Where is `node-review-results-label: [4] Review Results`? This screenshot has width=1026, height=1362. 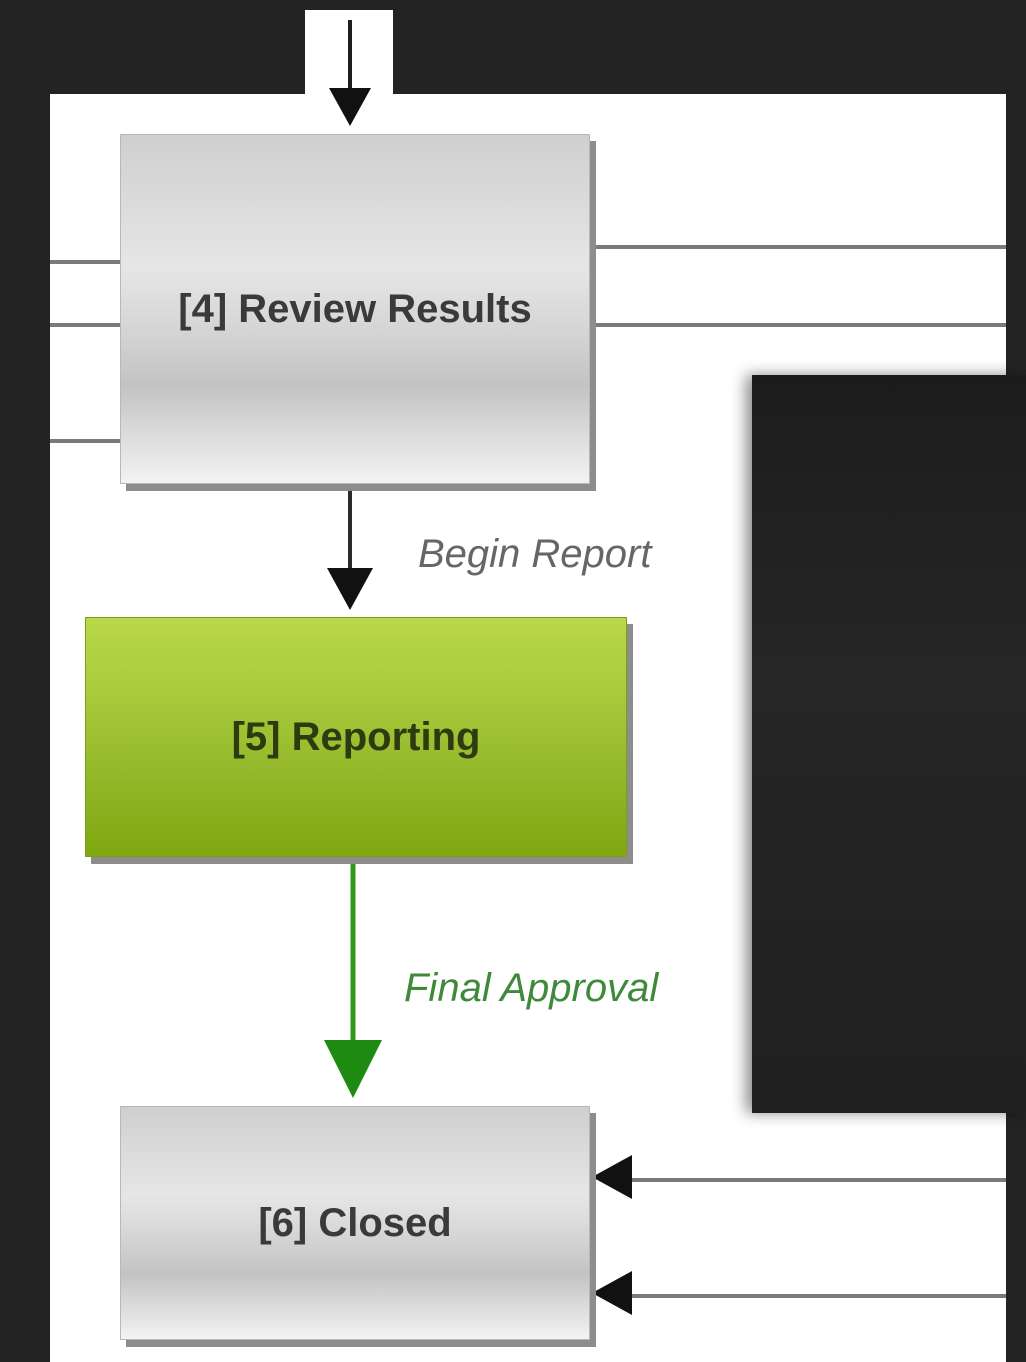 node-review-results-label: [4] Review Results is located at coordinates (355, 308).